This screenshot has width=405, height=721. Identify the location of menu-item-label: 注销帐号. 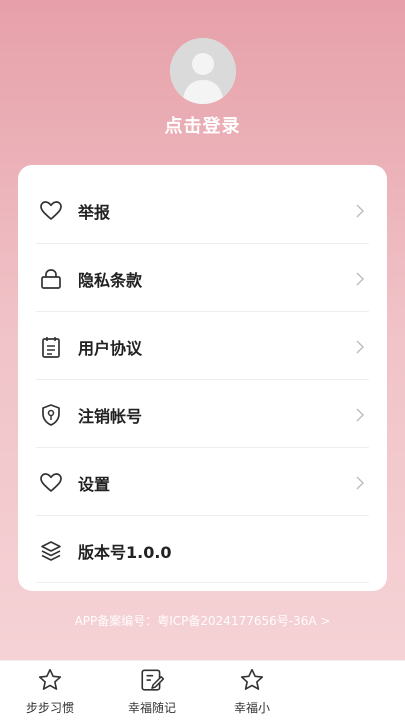
(110, 416).